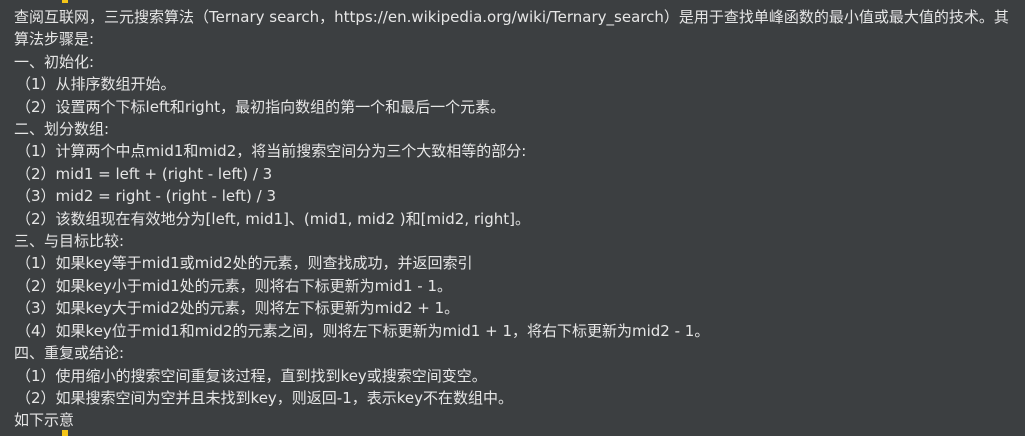  Describe the element at coordinates (244, 263) in the screenshot. I see `step-line: （1）如果key等于mid1或mid2处的元素，则查找成功，并返回索引` at that location.